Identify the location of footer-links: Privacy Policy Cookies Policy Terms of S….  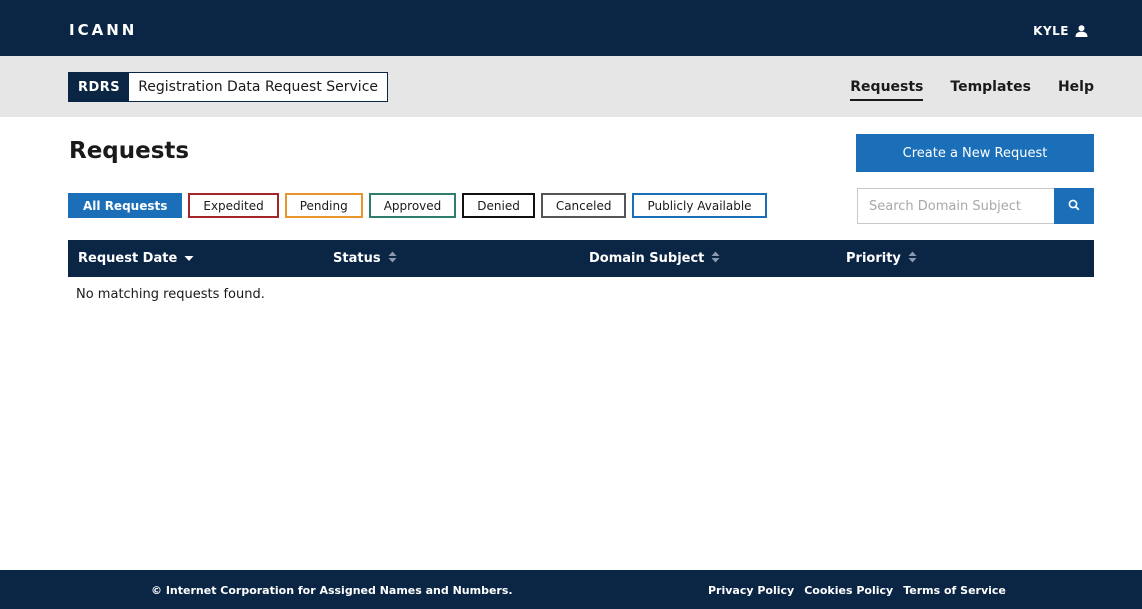
(857, 590).